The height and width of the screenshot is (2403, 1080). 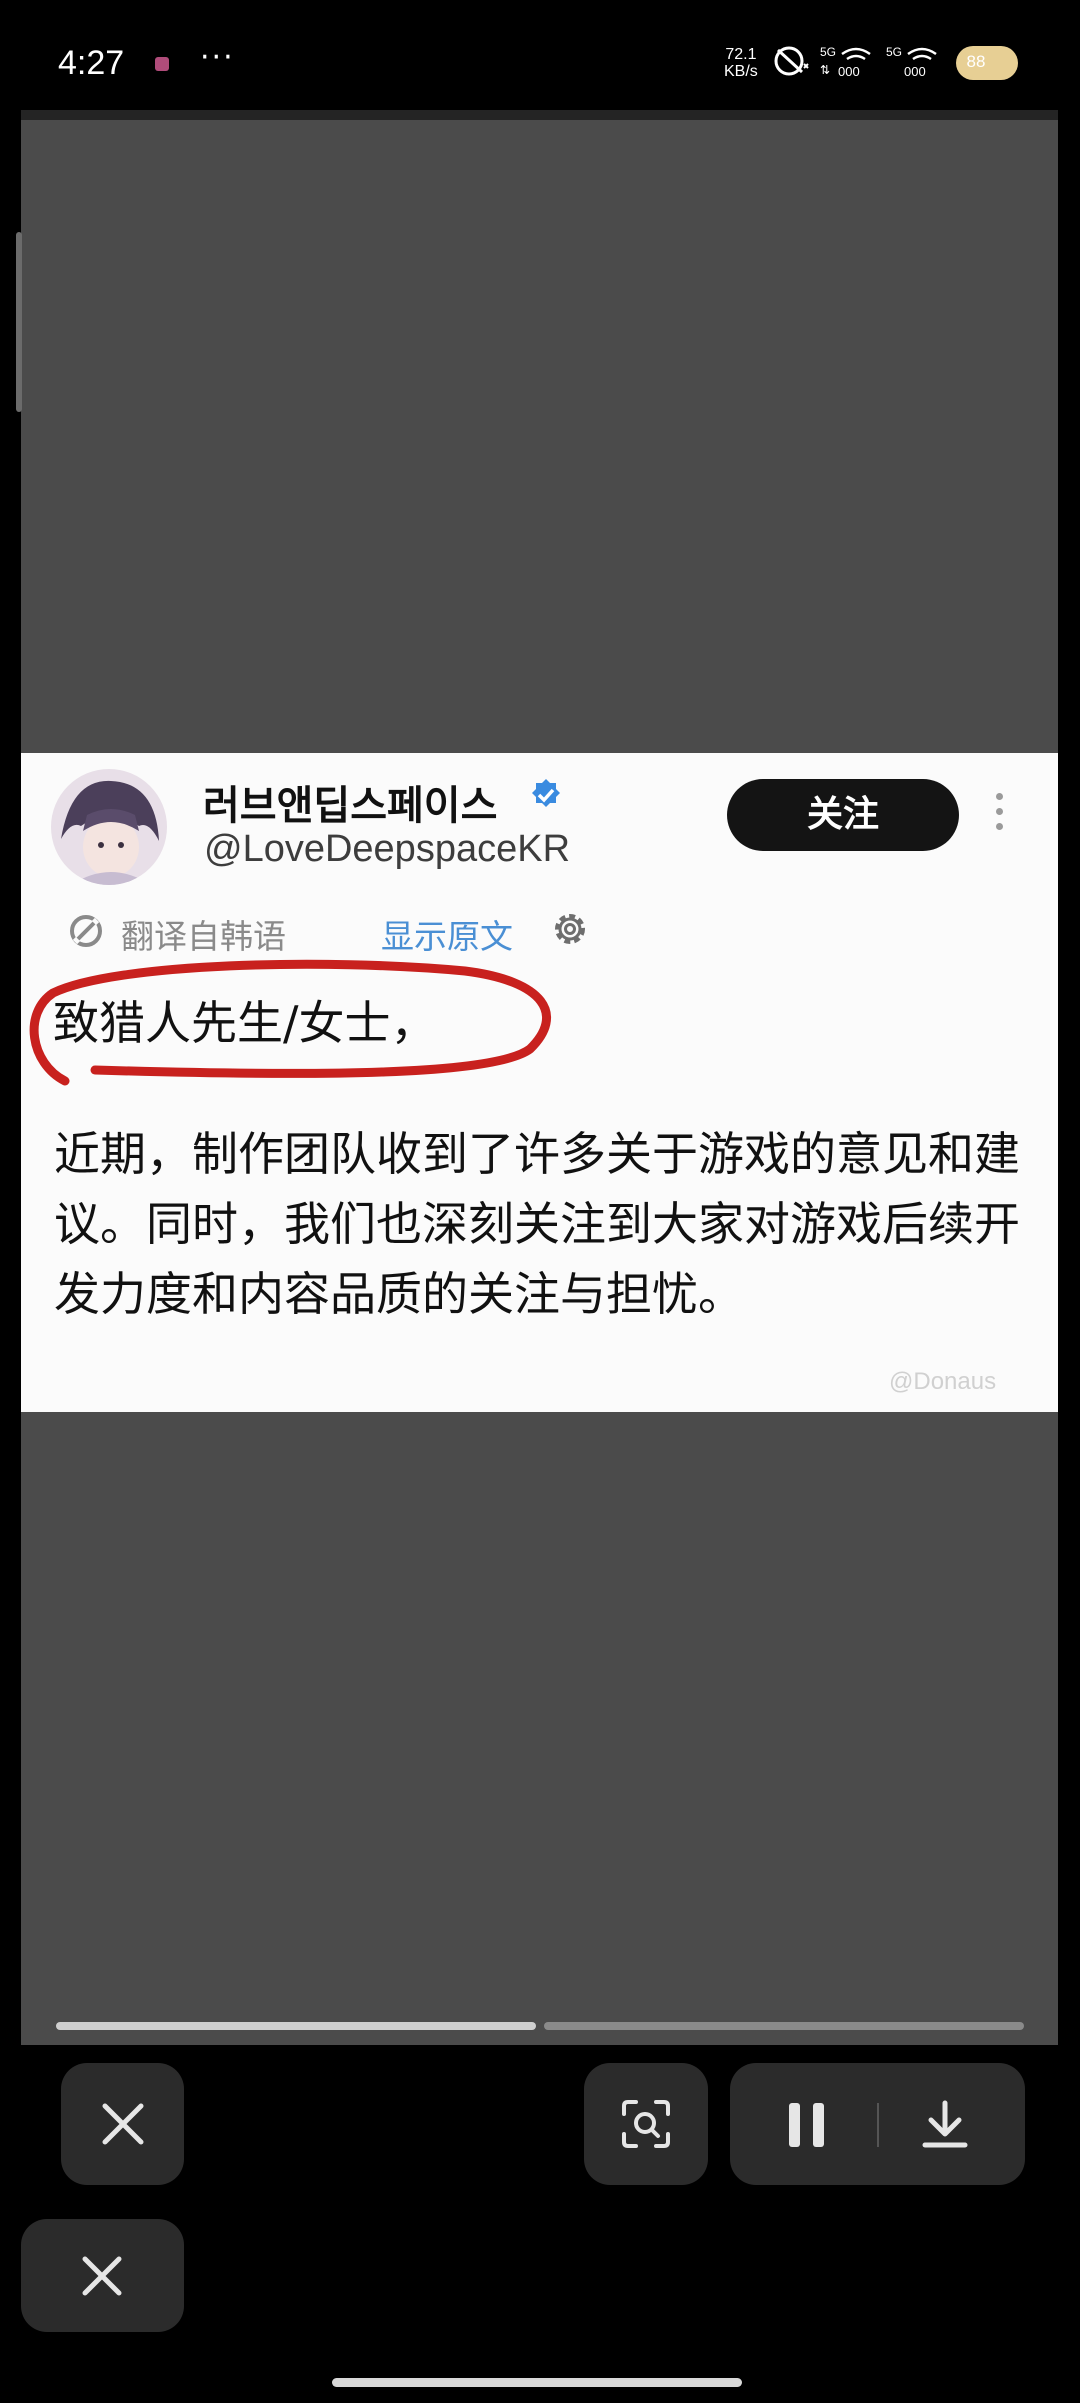 What do you see at coordinates (162, 64) in the screenshot?
I see `notification-icon` at bounding box center [162, 64].